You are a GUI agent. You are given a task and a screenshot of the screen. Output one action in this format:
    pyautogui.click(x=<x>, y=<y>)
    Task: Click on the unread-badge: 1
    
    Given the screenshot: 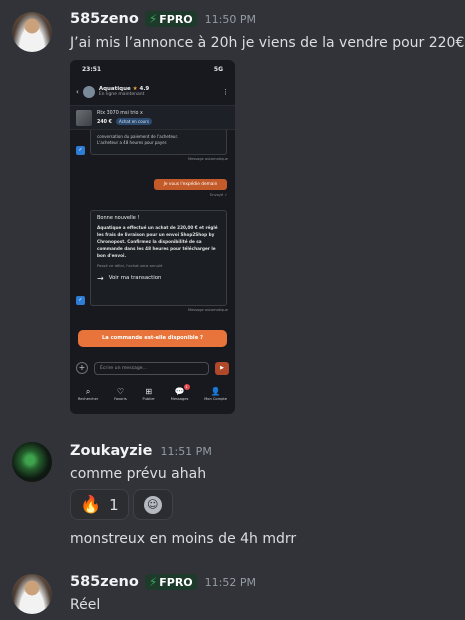 What is the action you would take?
    pyautogui.click(x=186, y=387)
    